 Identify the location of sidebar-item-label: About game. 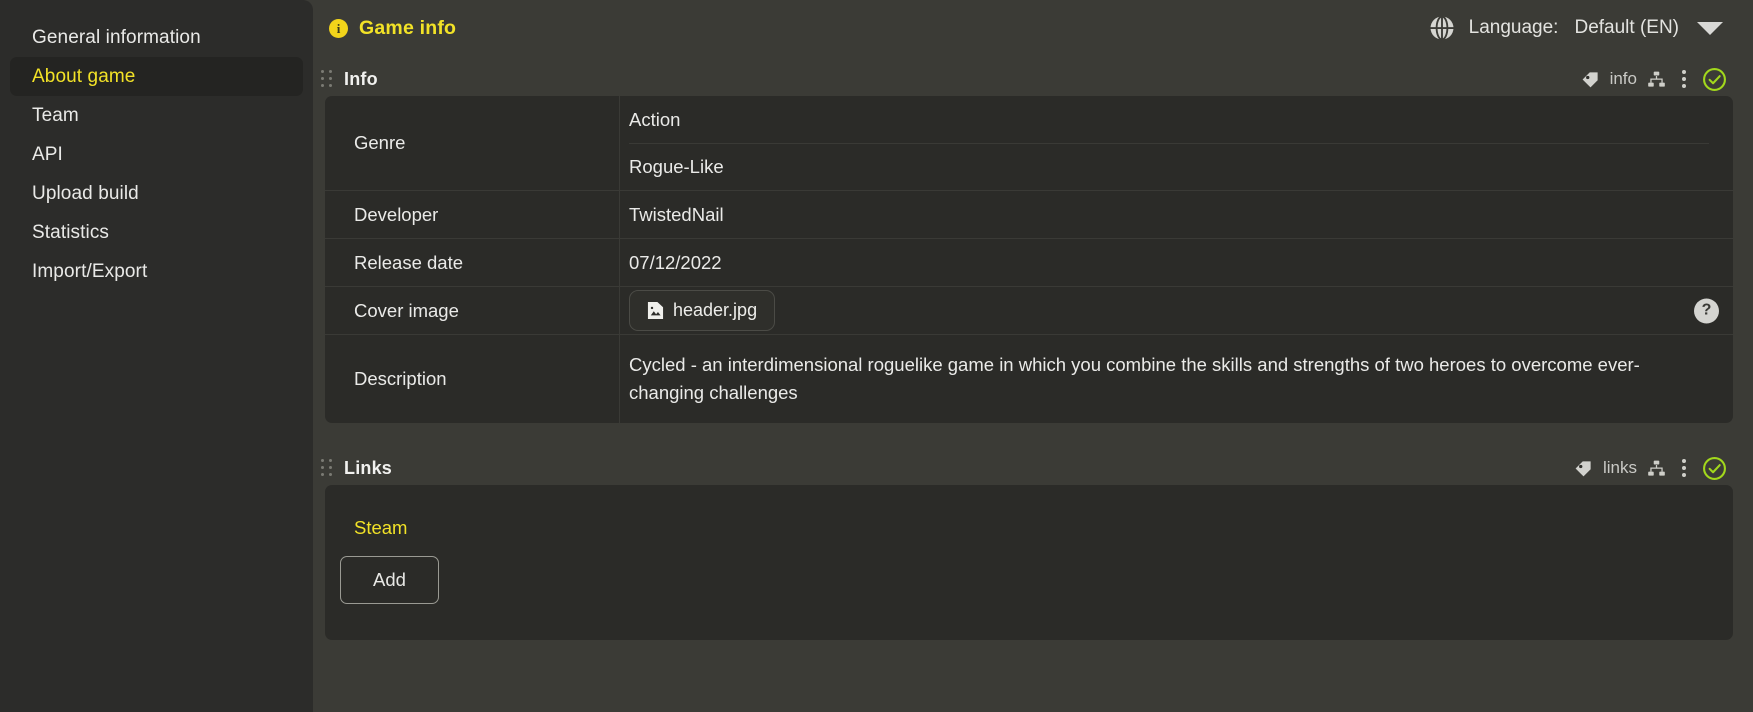
(84, 76).